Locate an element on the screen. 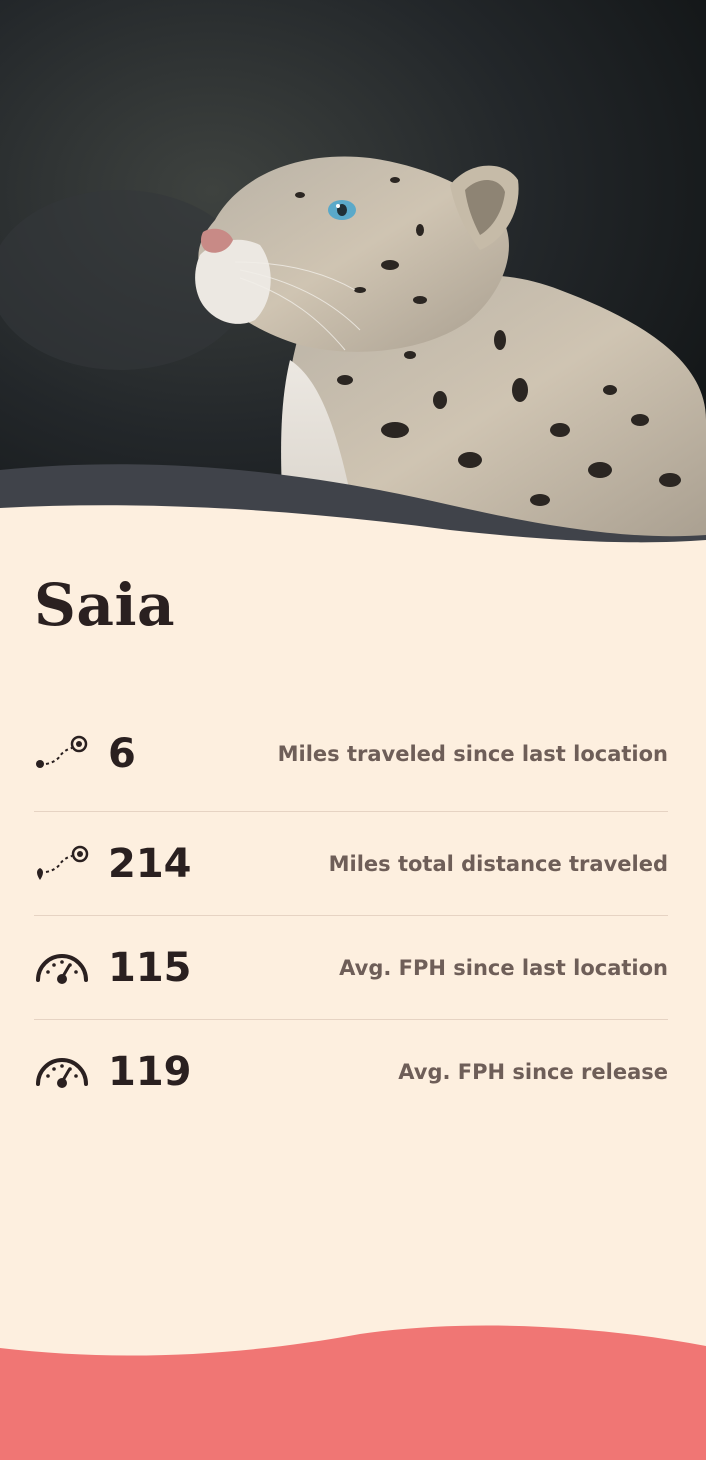 This screenshot has height=1460, width=706. stat-row-fph-since-last: 115 Avg. FPH since last location is located at coordinates (351, 968).